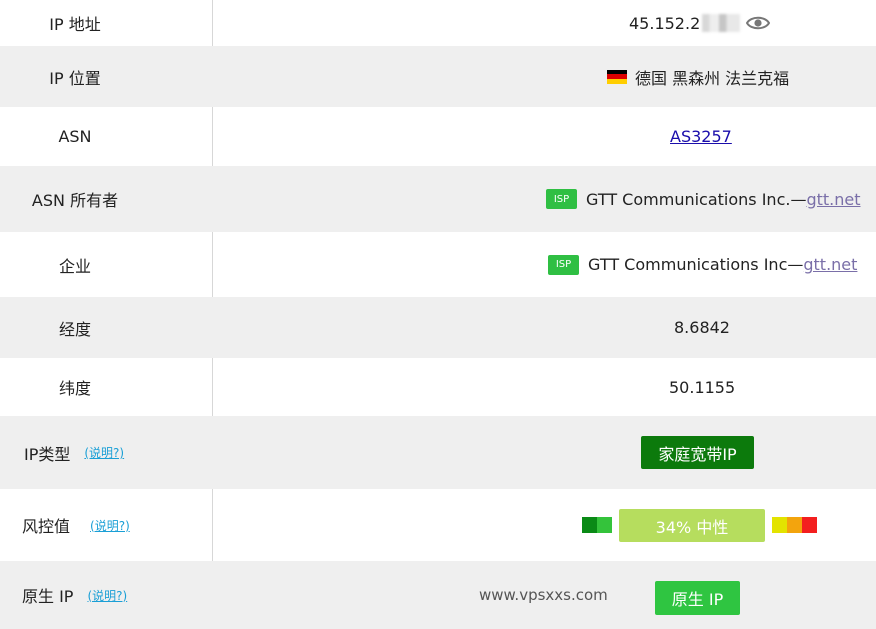 The height and width of the screenshot is (629, 876). Describe the element at coordinates (438, 76) in the screenshot. I see `row-ip-location: IP 位置 德国 黑森州 法兰克福` at that location.